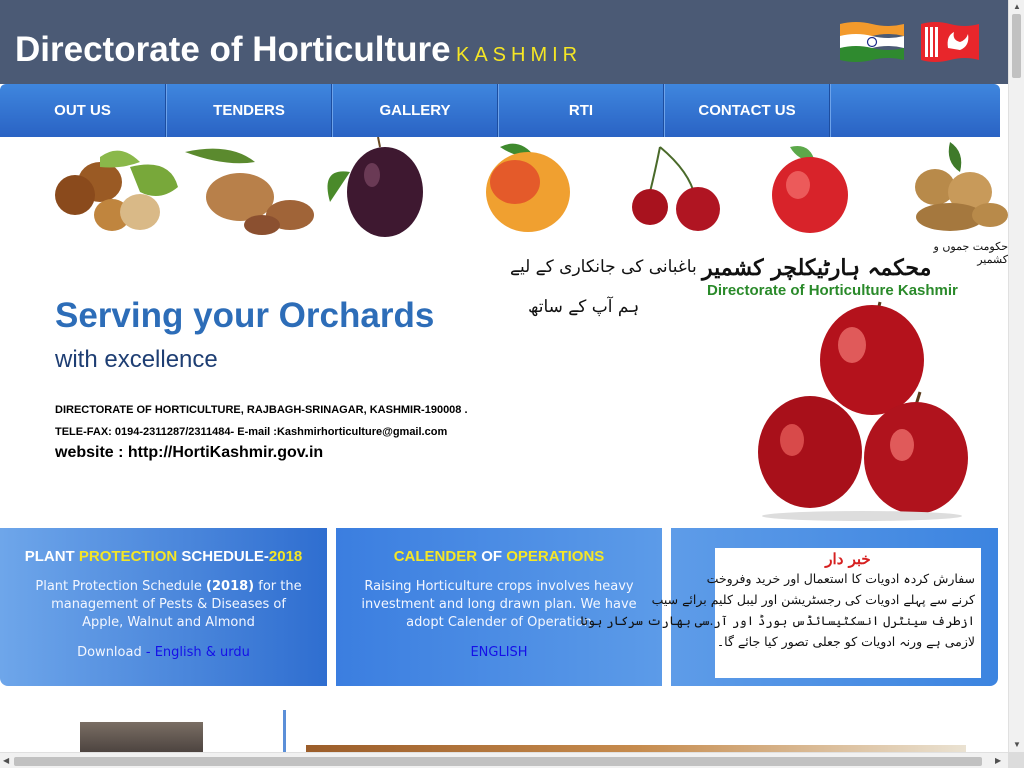 This screenshot has height=768, width=1024. I want to click on fruit-banner-image, so click(531, 187).